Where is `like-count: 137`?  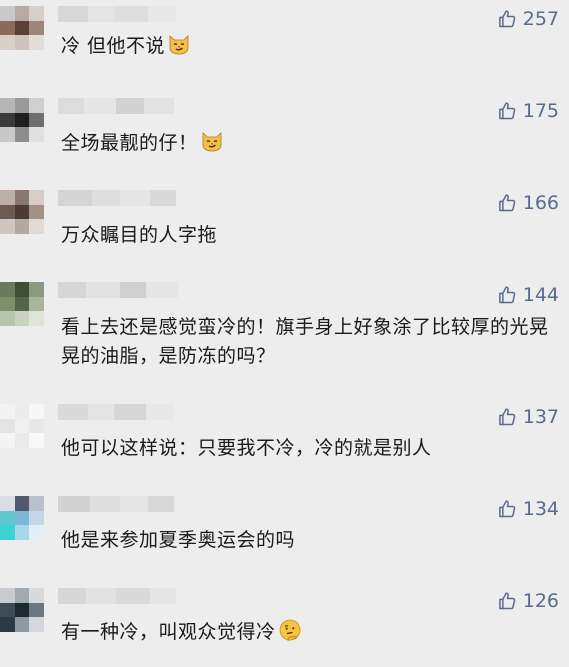 like-count: 137 is located at coordinates (540, 417).